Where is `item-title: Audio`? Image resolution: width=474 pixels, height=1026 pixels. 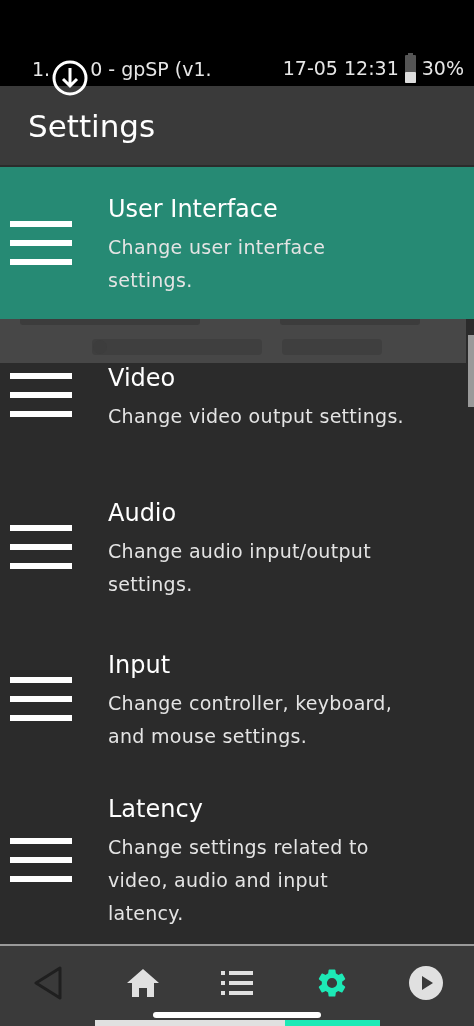
item-title: Audio is located at coordinates (143, 513).